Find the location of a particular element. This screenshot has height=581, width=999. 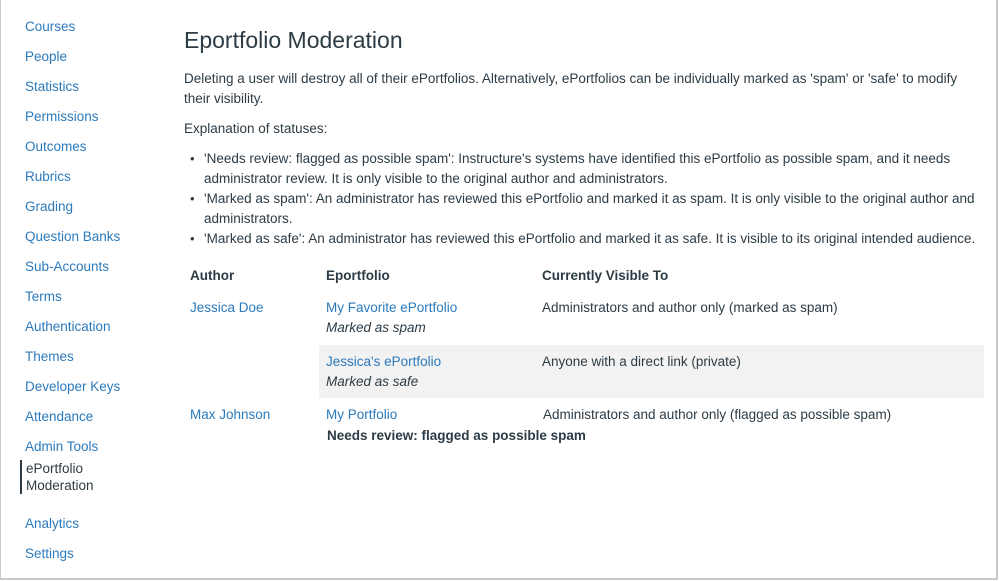

sidebar-item-statistics: Statistics is located at coordinates (52, 86).